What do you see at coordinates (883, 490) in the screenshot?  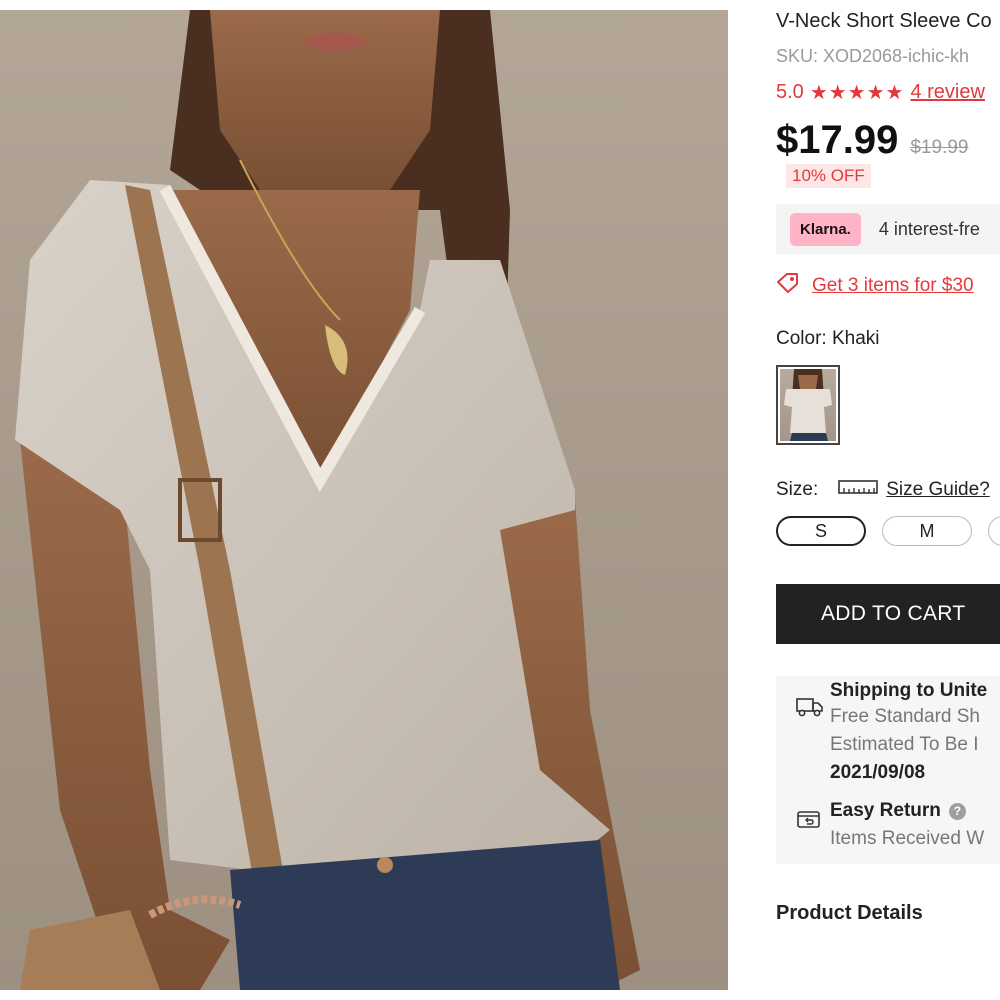 I see `size-row: Size: Size Guide?` at bounding box center [883, 490].